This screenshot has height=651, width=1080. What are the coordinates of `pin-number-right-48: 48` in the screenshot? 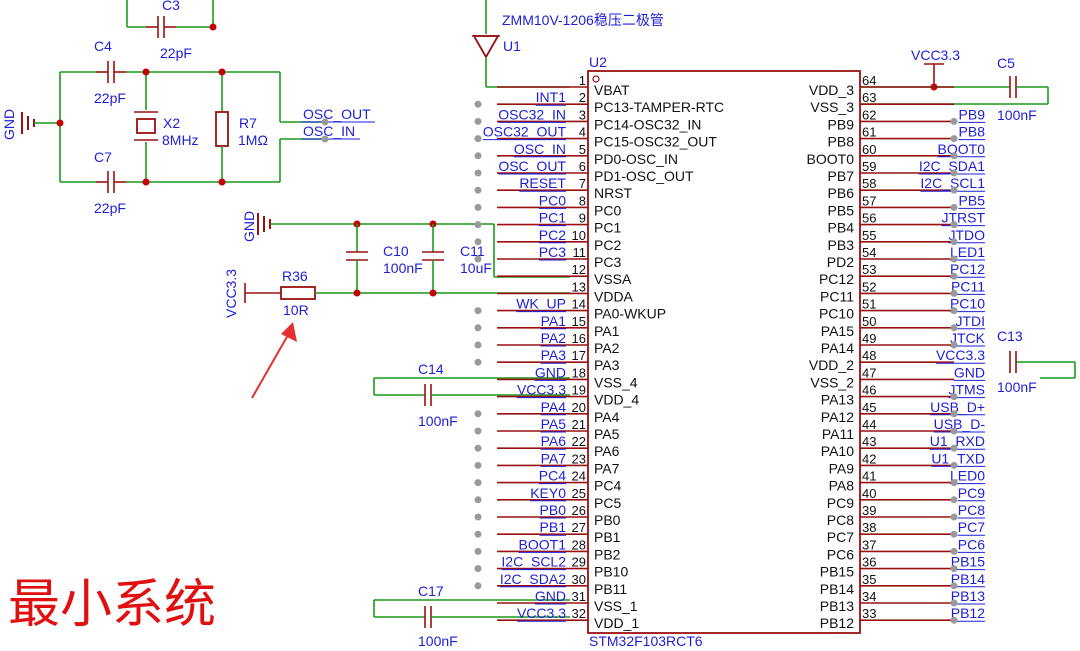 It's located at (869, 355).